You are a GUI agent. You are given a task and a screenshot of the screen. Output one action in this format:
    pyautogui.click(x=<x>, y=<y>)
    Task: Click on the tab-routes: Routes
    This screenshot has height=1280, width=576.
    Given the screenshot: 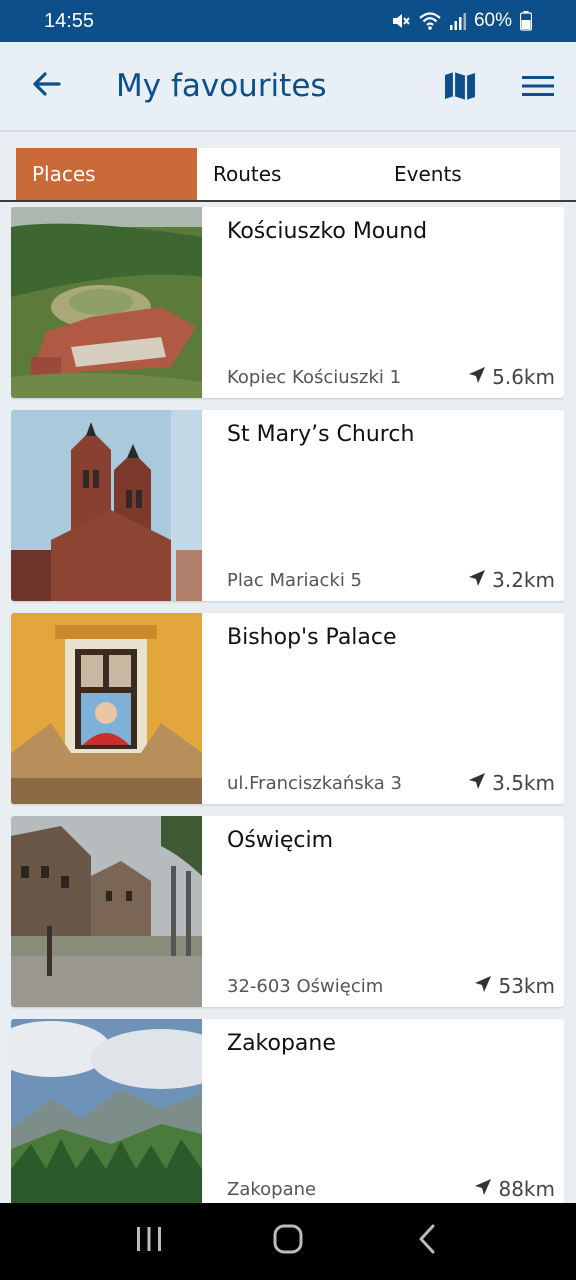 What is the action you would take?
    pyautogui.click(x=287, y=174)
    